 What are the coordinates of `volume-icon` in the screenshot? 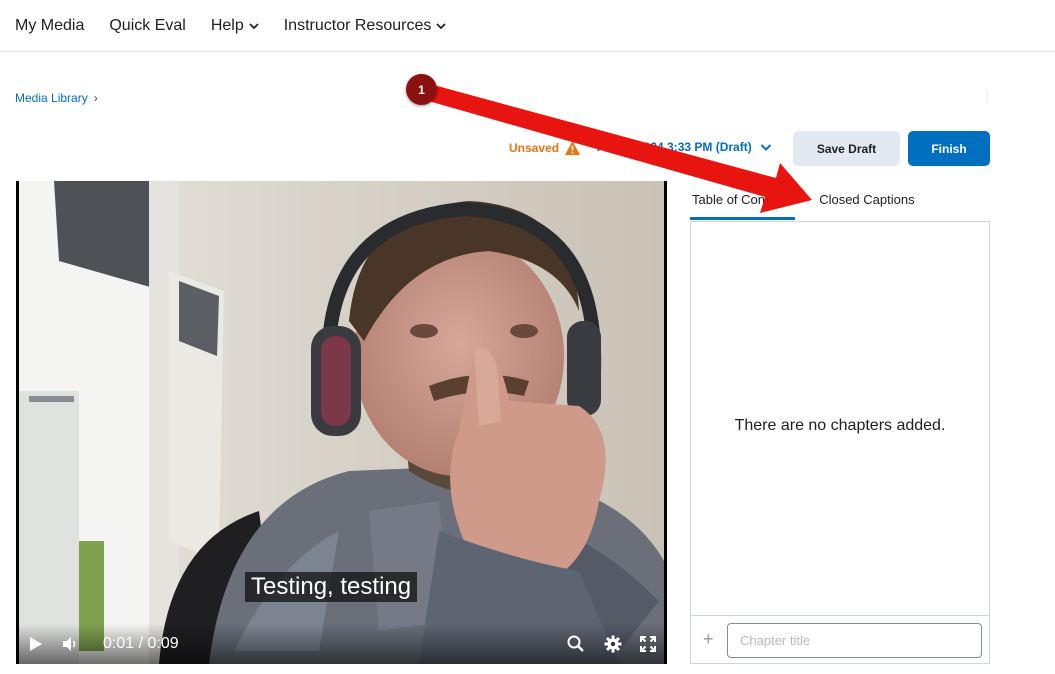 It's located at (70, 644).